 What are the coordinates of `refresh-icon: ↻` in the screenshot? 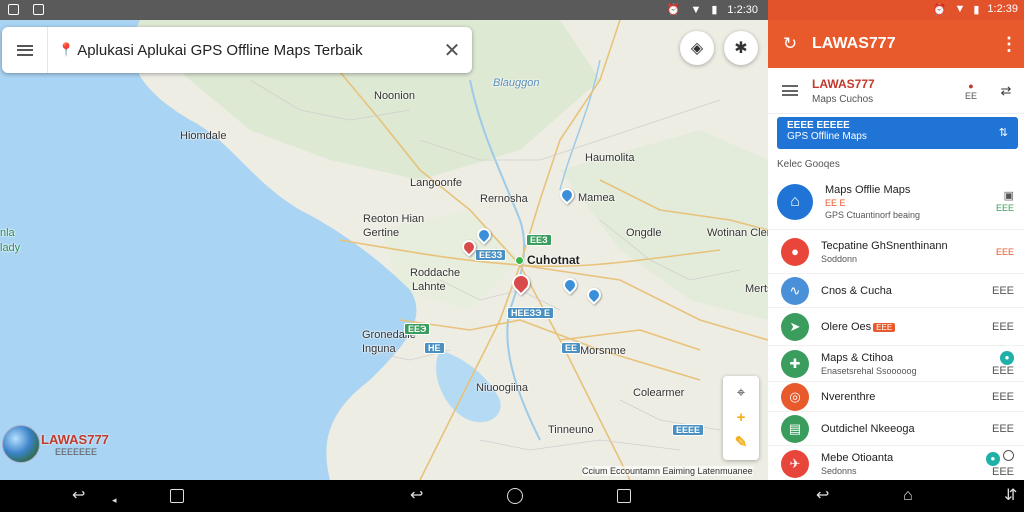 It's located at (790, 44).